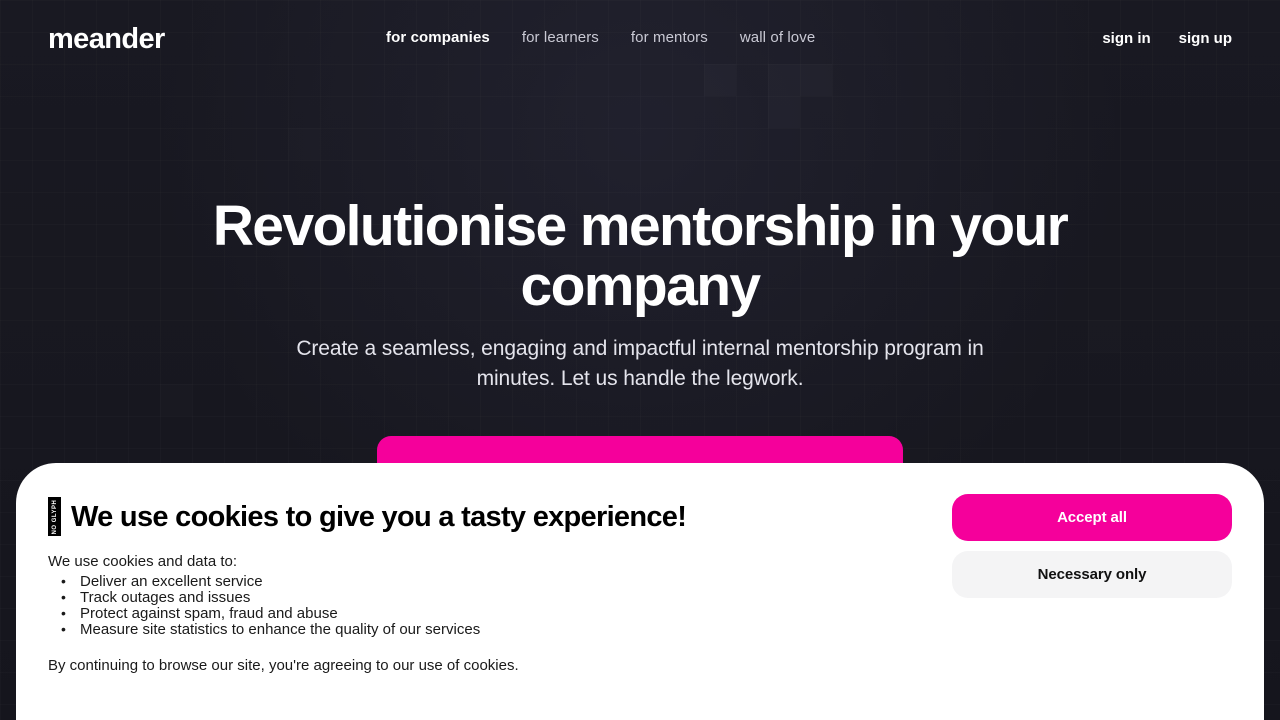 The height and width of the screenshot is (720, 1280). I want to click on accept-all-button: Accept all, so click(1092, 517).